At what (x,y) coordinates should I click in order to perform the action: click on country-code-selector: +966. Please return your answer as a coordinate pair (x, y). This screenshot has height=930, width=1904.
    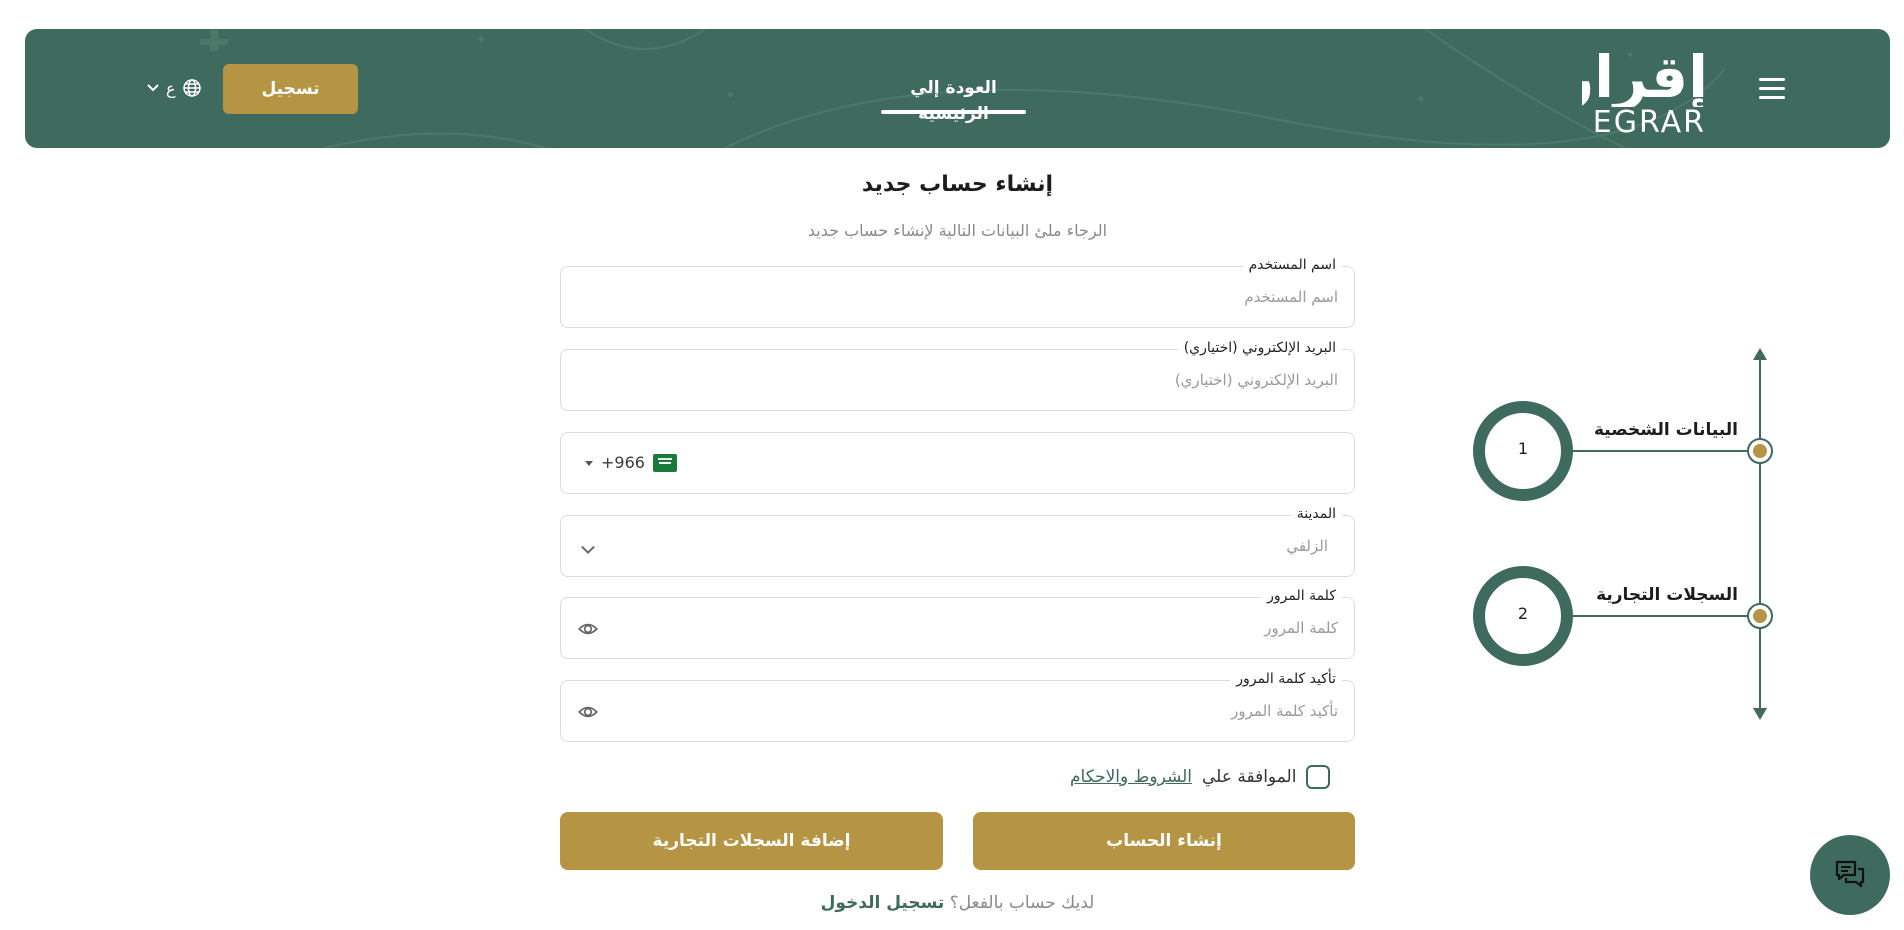
    Looking at the image, I should click on (631, 462).